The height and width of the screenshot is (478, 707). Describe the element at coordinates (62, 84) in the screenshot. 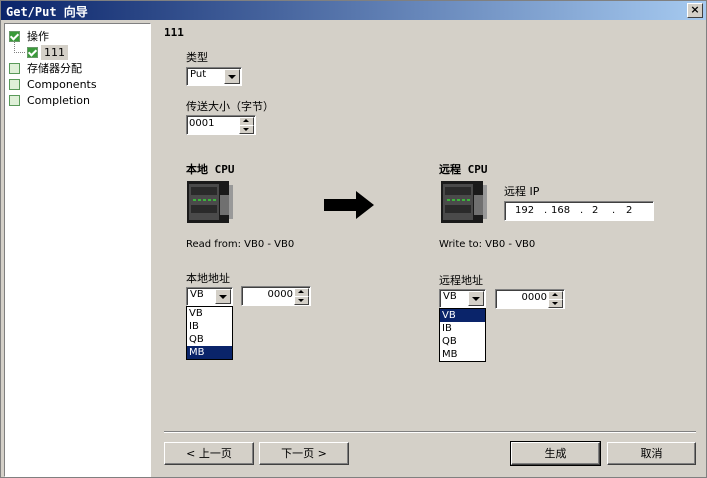

I see `tree-item-label: Components` at that location.